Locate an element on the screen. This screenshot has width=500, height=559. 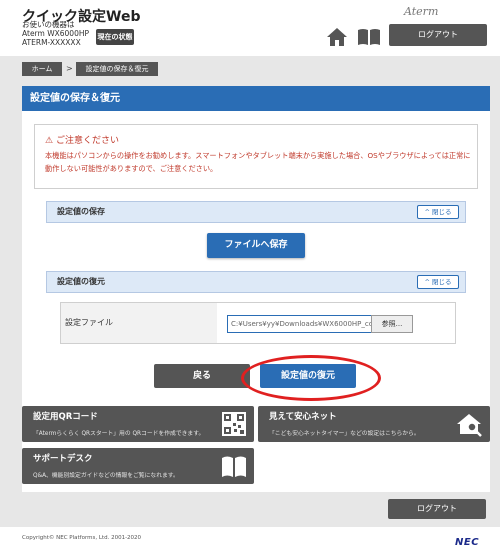
page-title-banner: 設定値の保存＆復元 is located at coordinates (256, 98).